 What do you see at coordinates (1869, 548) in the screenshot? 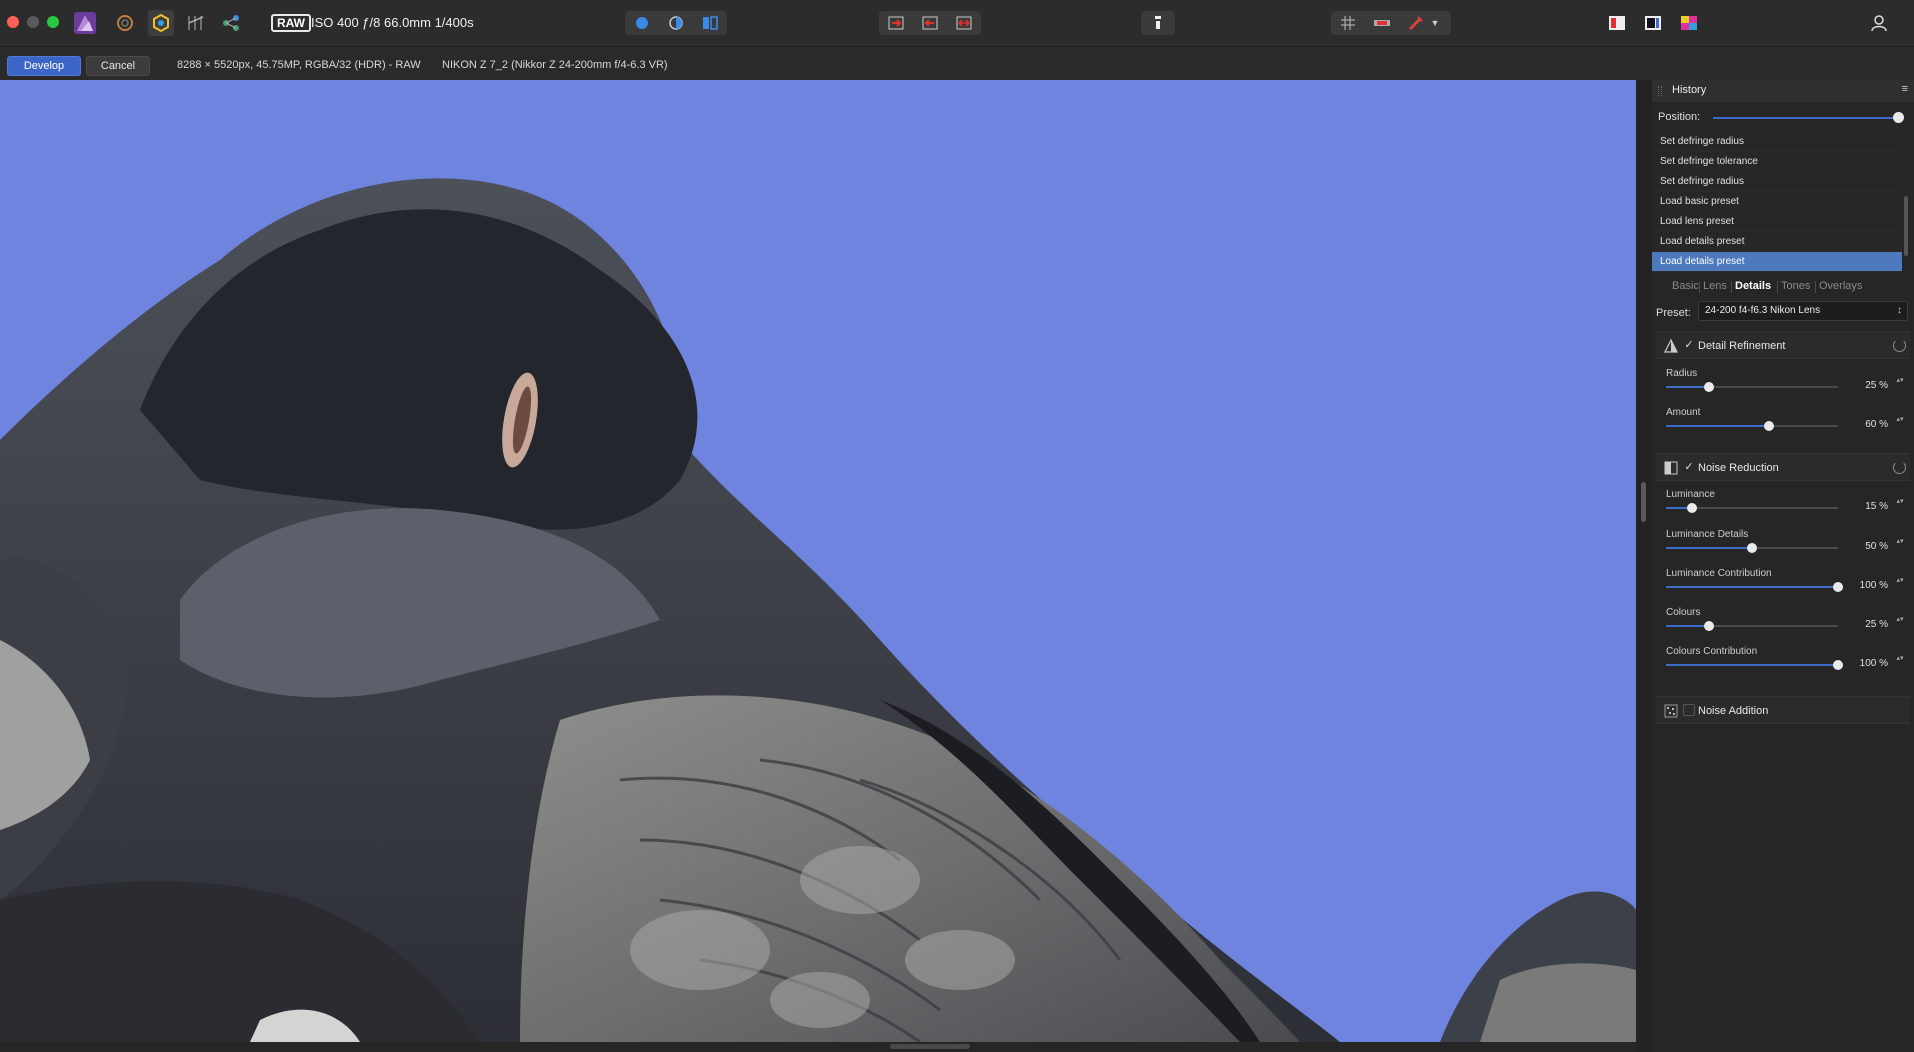
I see `slider-value-field: 50 %` at bounding box center [1869, 548].